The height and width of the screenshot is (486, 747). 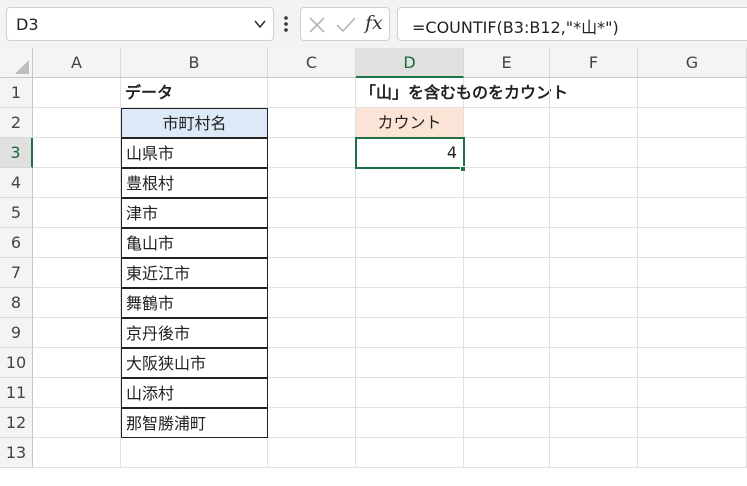 What do you see at coordinates (312, 303) in the screenshot?
I see `cell-c8` at bounding box center [312, 303].